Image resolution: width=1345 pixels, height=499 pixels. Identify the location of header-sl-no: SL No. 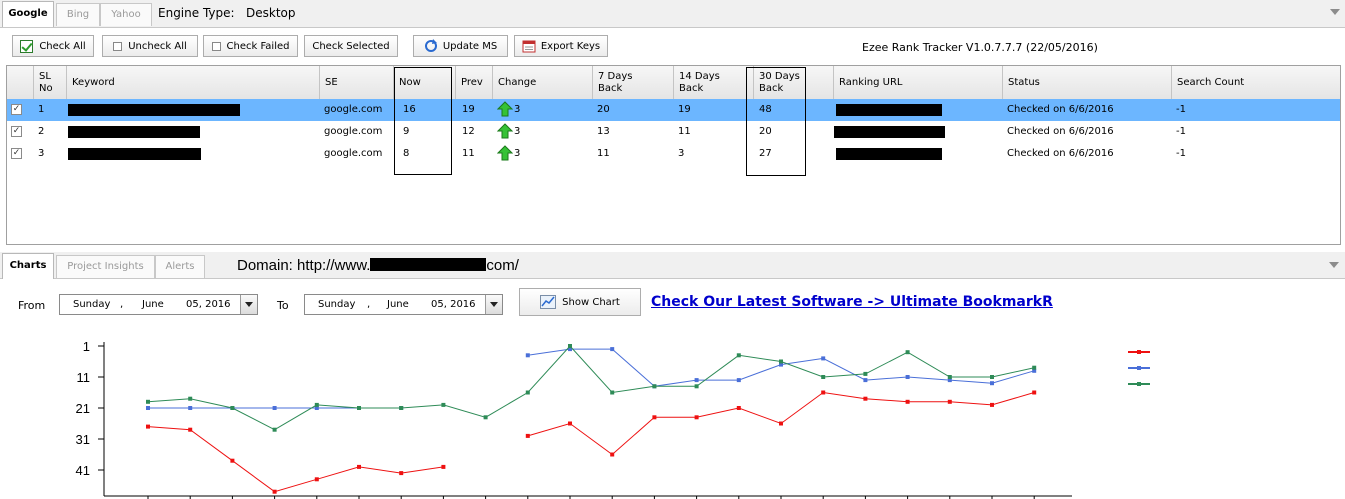
(50, 83).